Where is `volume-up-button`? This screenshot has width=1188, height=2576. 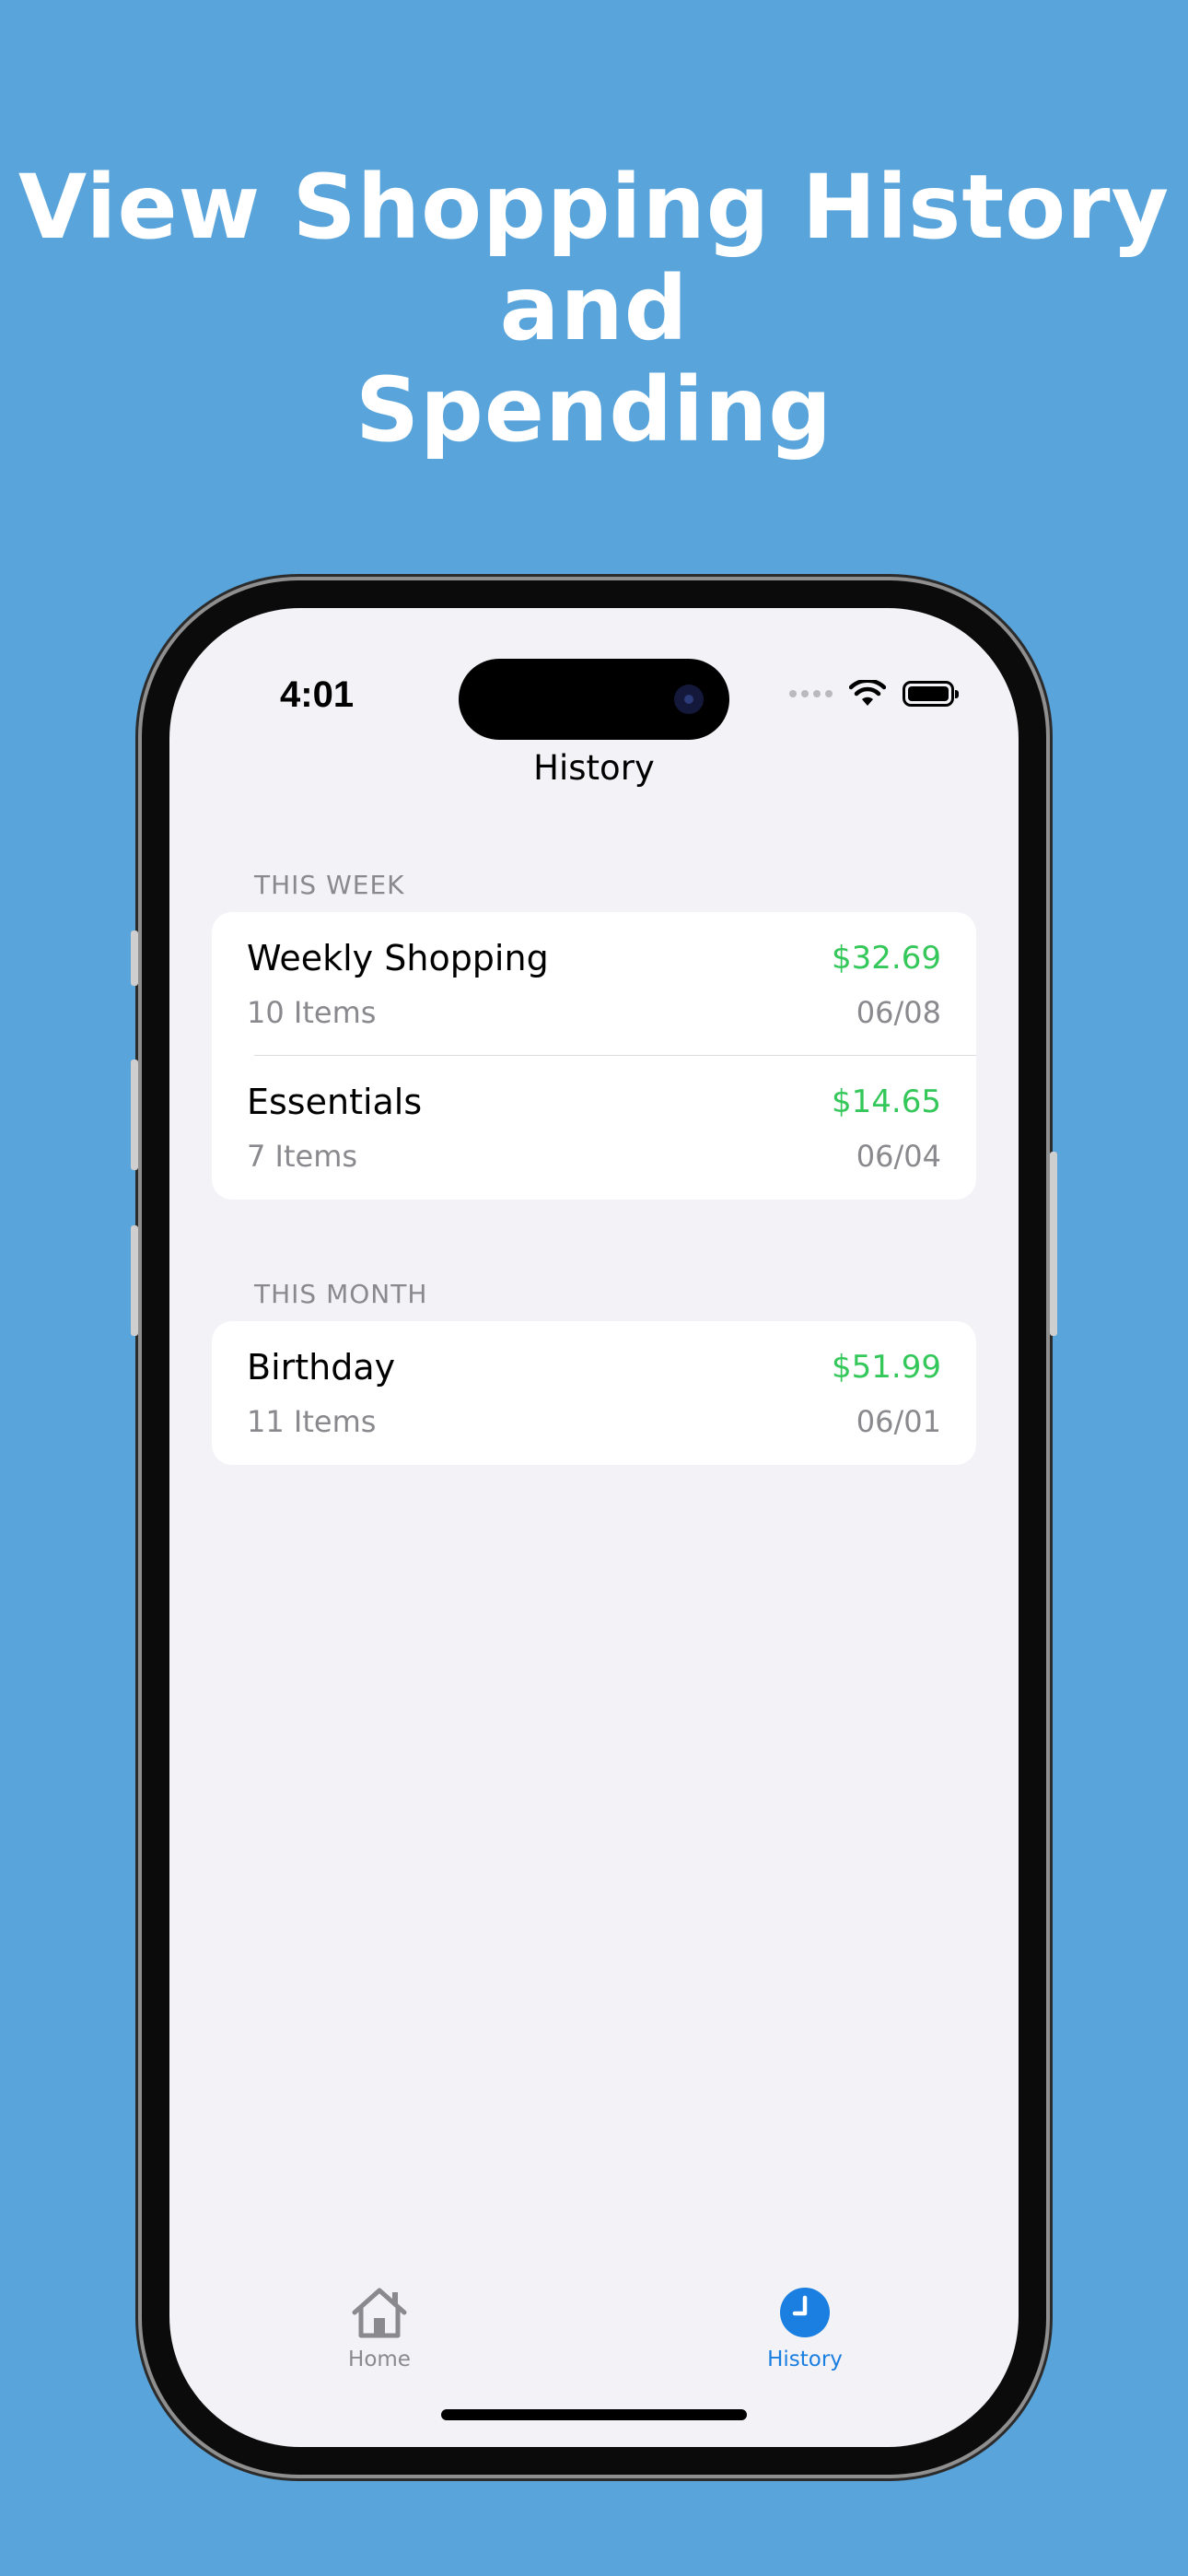
volume-up-button is located at coordinates (134, 1115).